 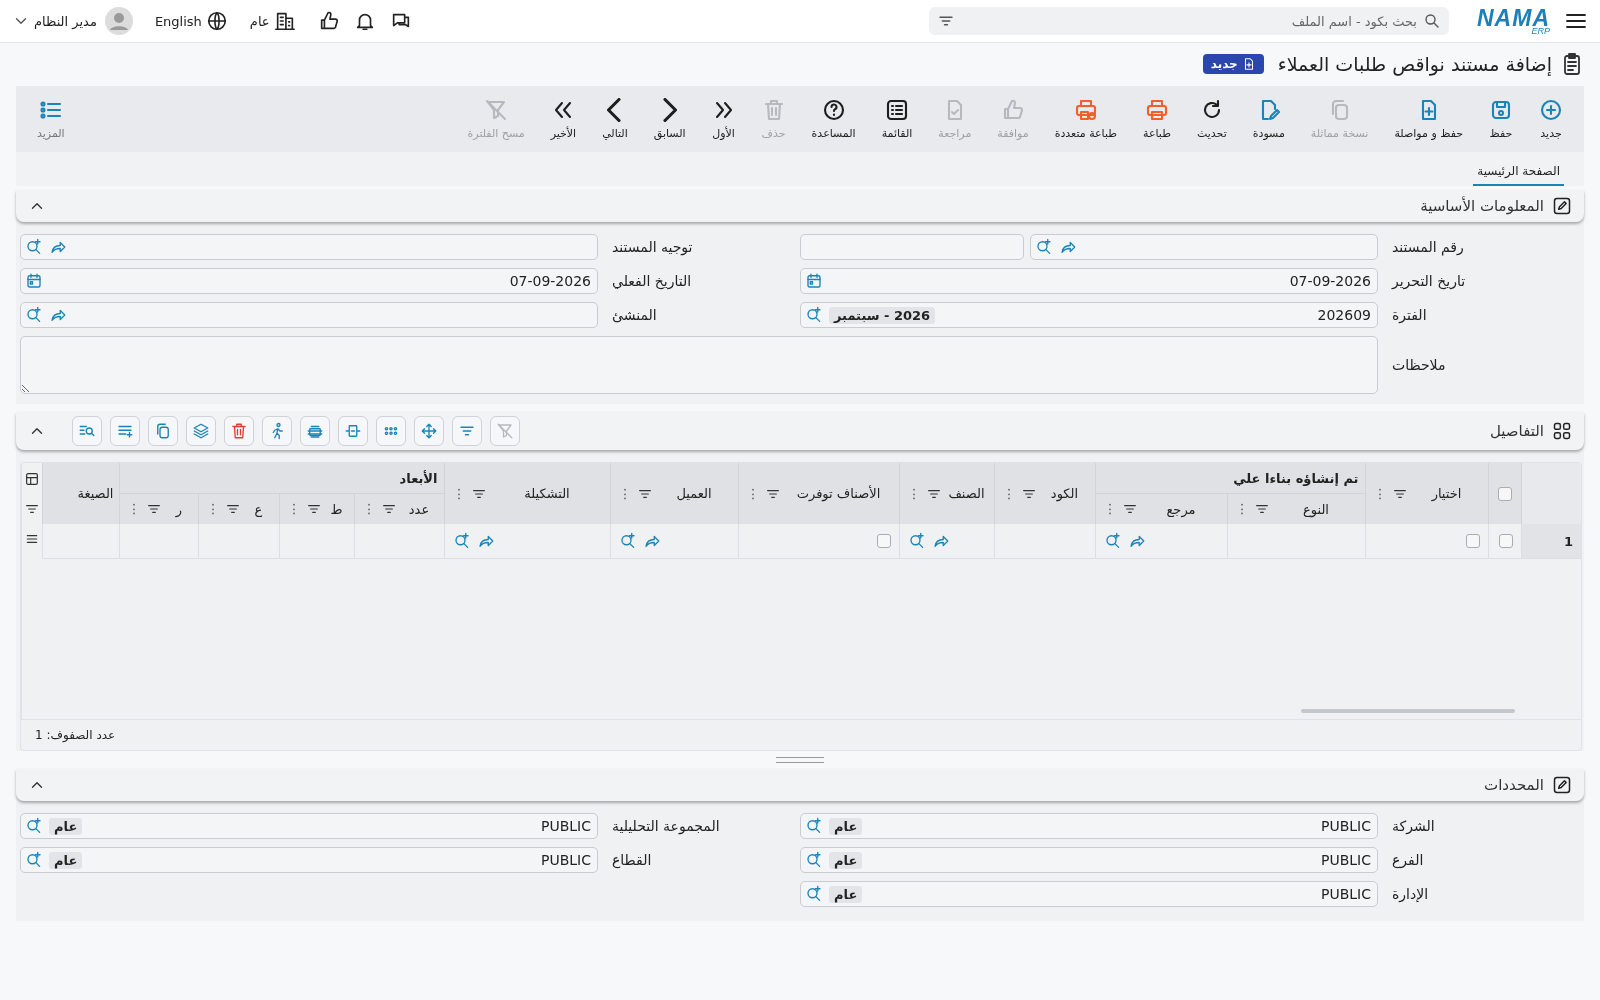 What do you see at coordinates (65, 21) in the screenshot?
I see `user-name: مدير النظام` at bounding box center [65, 21].